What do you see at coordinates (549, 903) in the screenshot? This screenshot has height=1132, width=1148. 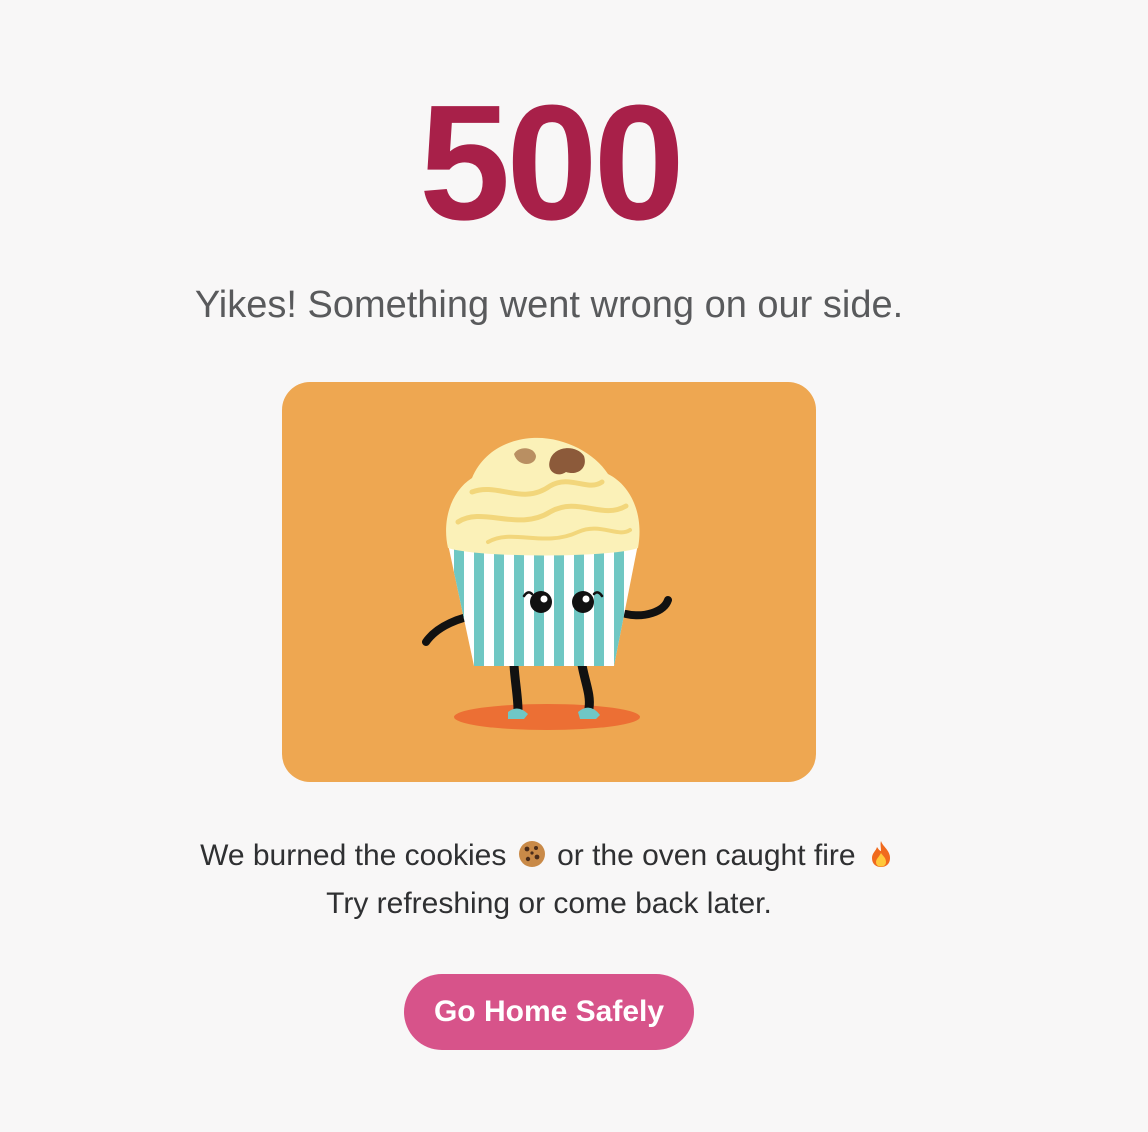 I see `message-line-2: Try refreshing or come back later.` at bounding box center [549, 903].